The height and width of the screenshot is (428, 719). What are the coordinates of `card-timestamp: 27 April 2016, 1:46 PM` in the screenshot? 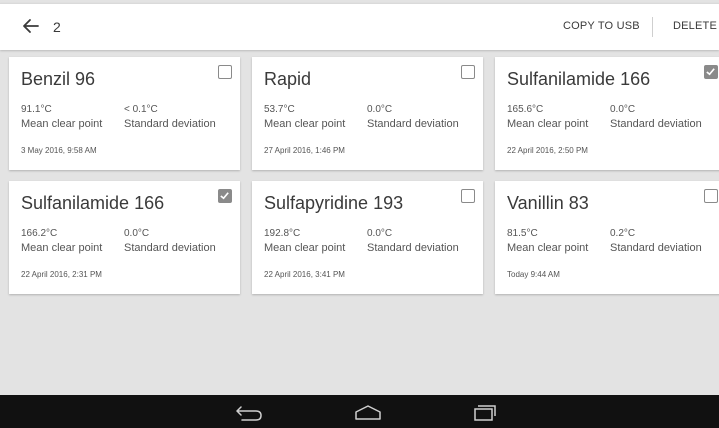 It's located at (304, 150).